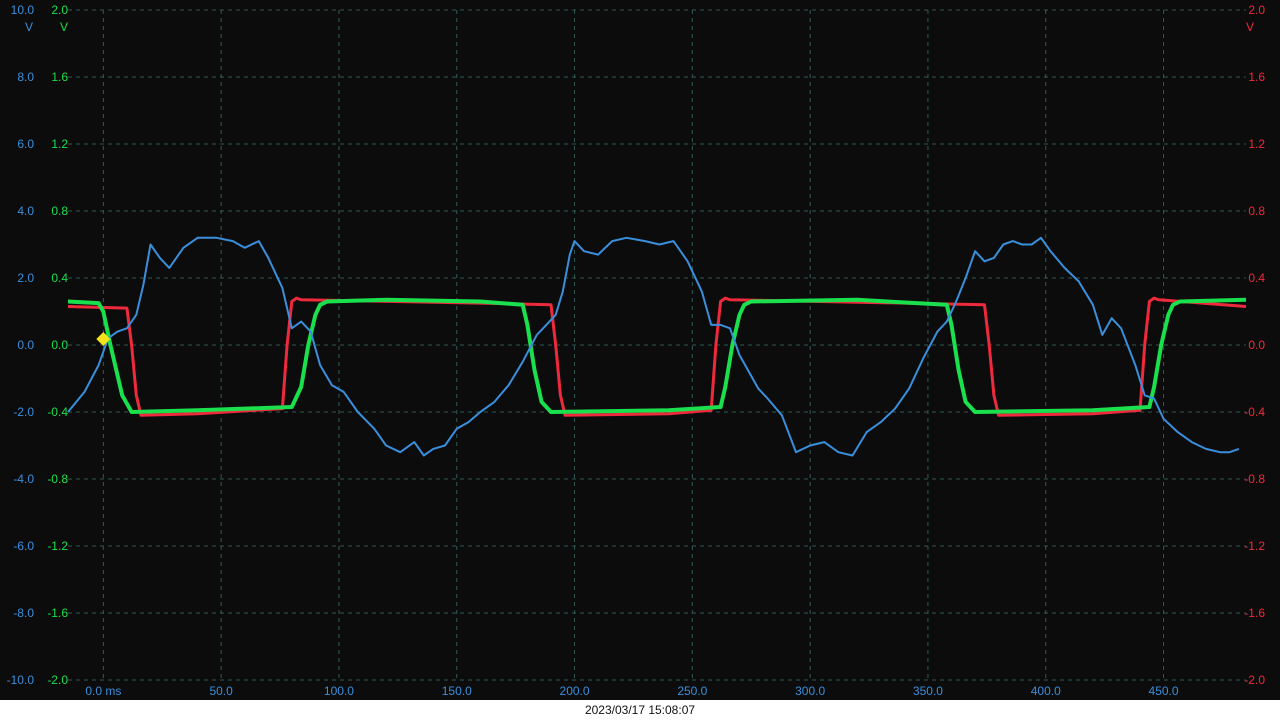  I want to click on x-tick-label: 100.0, so click(339, 691).